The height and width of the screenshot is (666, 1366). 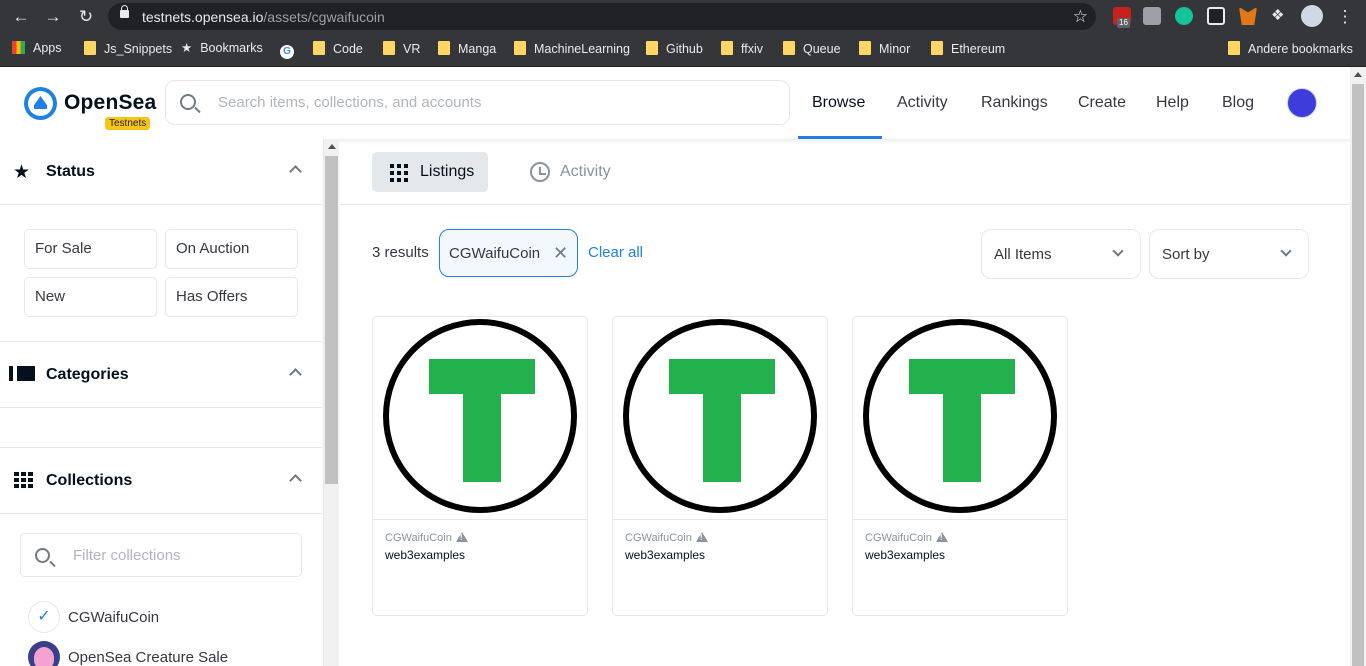 What do you see at coordinates (560, 253) in the screenshot?
I see `close-icon: ✕` at bounding box center [560, 253].